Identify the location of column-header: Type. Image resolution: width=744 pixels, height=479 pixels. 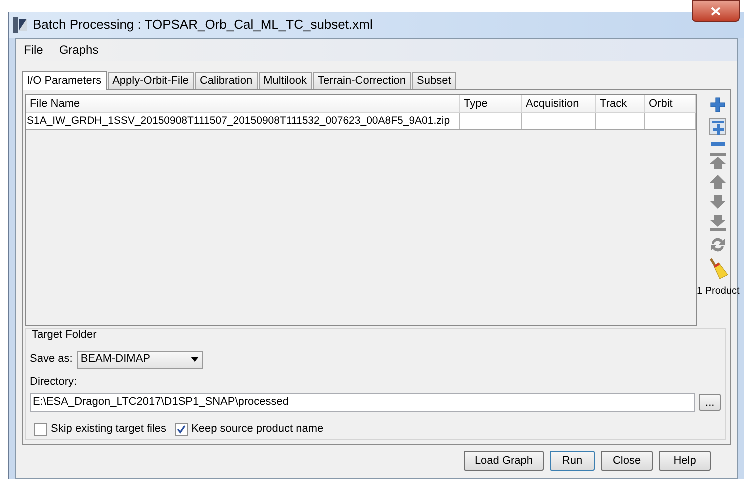
(491, 103).